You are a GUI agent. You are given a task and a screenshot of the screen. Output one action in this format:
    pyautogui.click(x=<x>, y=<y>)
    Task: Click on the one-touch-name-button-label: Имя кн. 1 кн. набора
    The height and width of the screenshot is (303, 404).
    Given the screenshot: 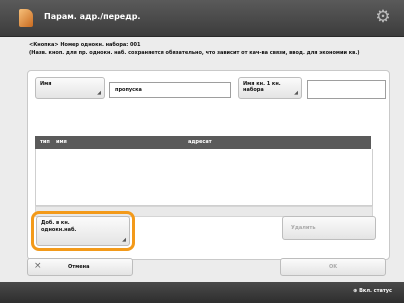 What is the action you would take?
    pyautogui.click(x=262, y=87)
    